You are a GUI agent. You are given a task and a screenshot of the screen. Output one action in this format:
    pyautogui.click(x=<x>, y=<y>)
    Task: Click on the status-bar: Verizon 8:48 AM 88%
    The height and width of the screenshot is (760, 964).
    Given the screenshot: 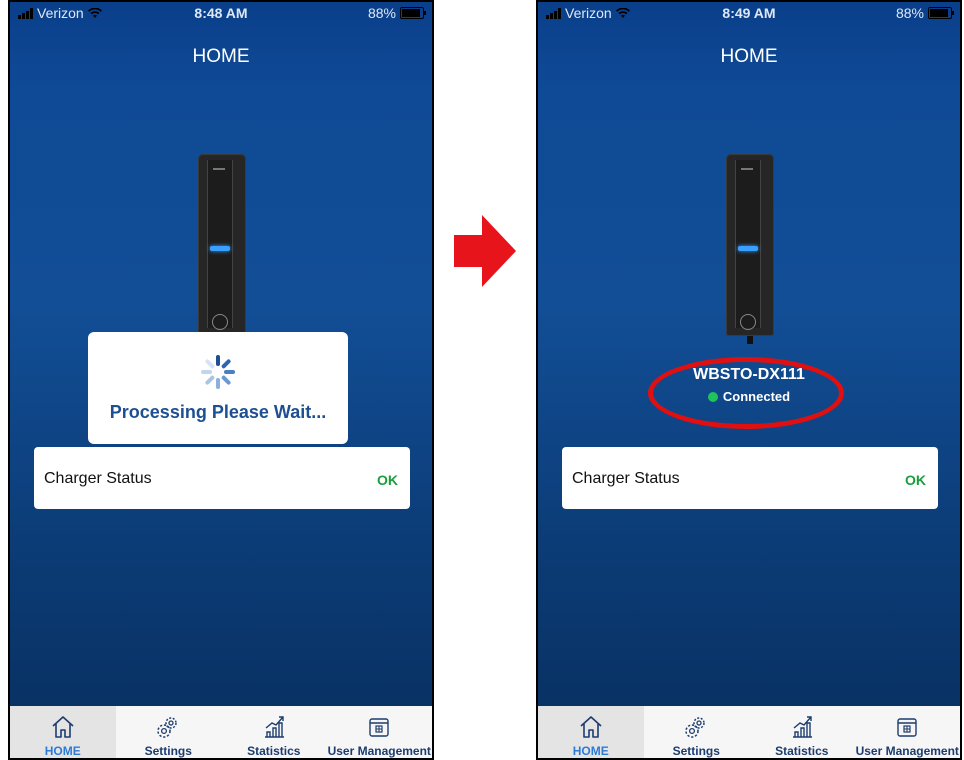 What is the action you would take?
    pyautogui.click(x=221, y=13)
    